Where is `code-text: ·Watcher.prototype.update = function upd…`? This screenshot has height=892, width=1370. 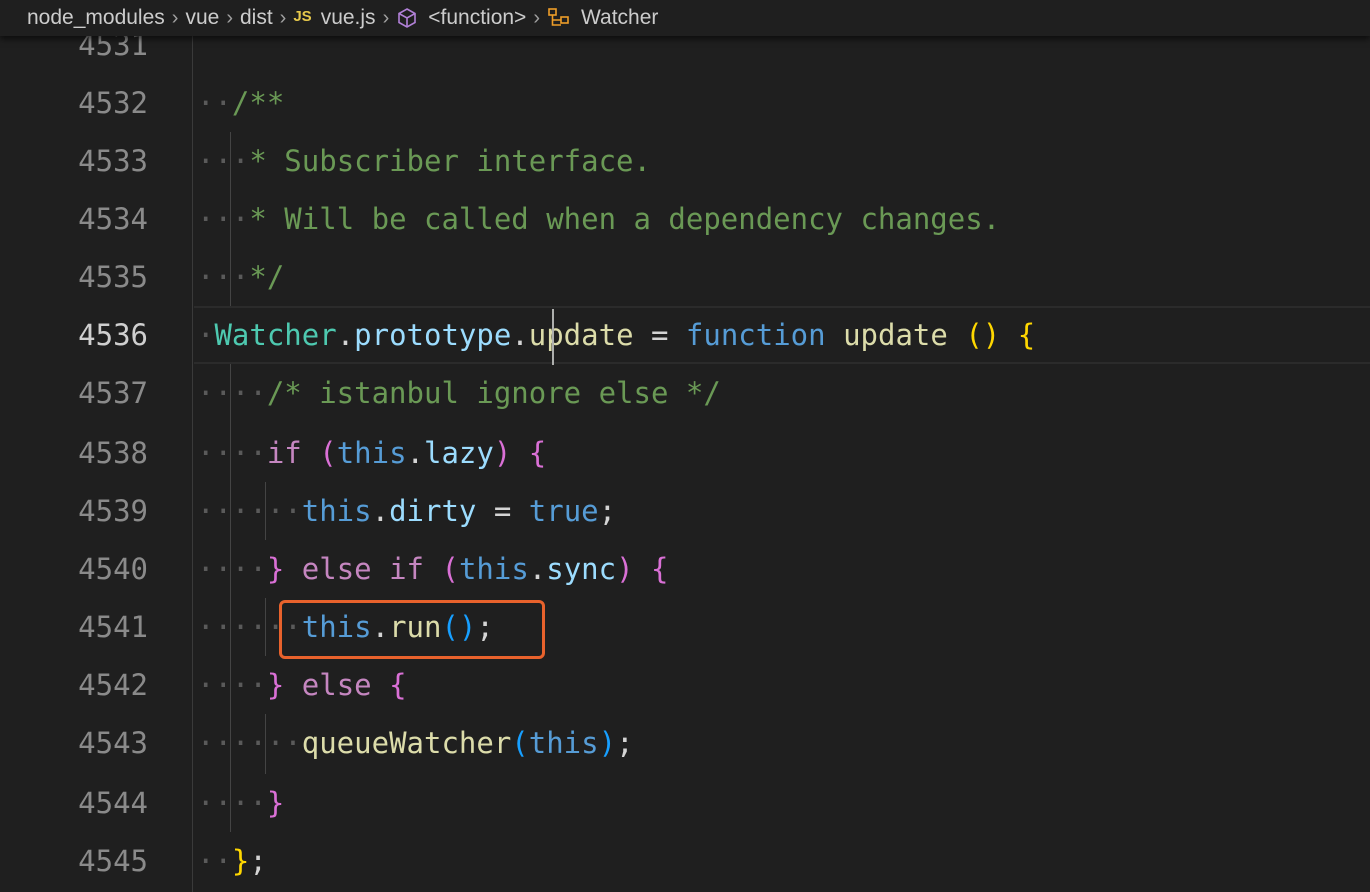 code-text: ·Watcher.prototype.update = function upd… is located at coordinates (616, 335).